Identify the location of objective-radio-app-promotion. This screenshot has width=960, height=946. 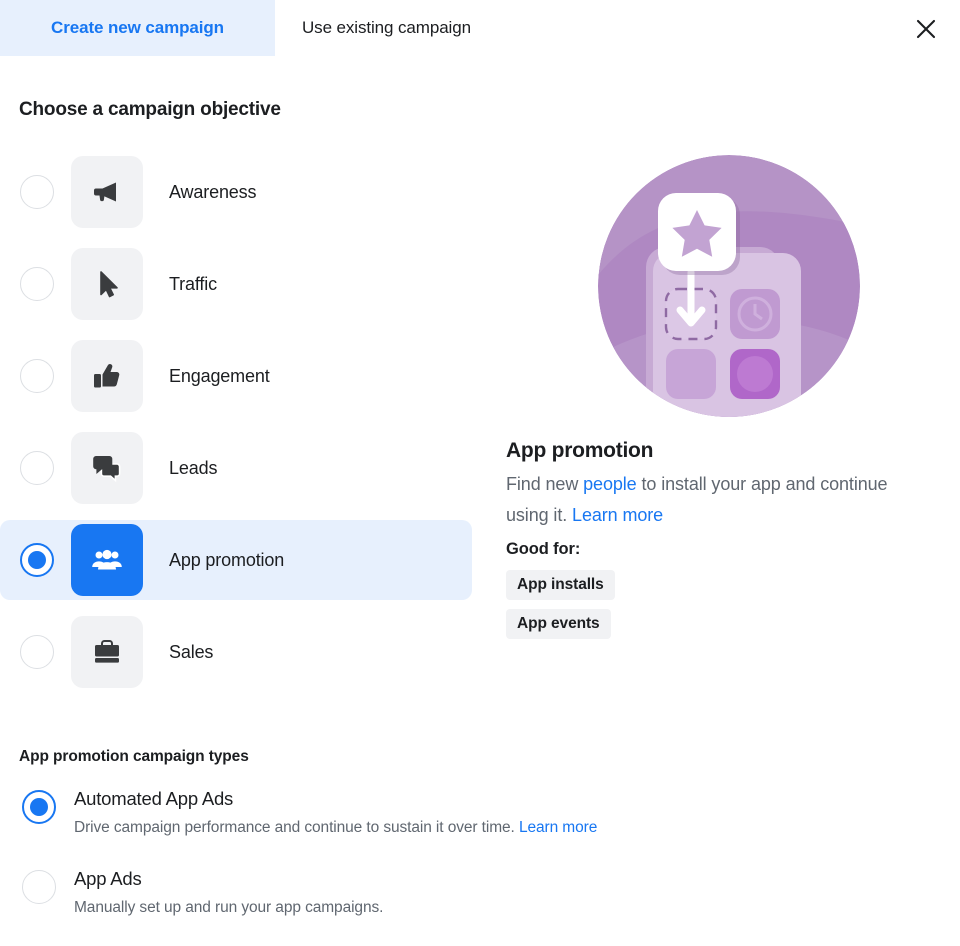
(37, 560).